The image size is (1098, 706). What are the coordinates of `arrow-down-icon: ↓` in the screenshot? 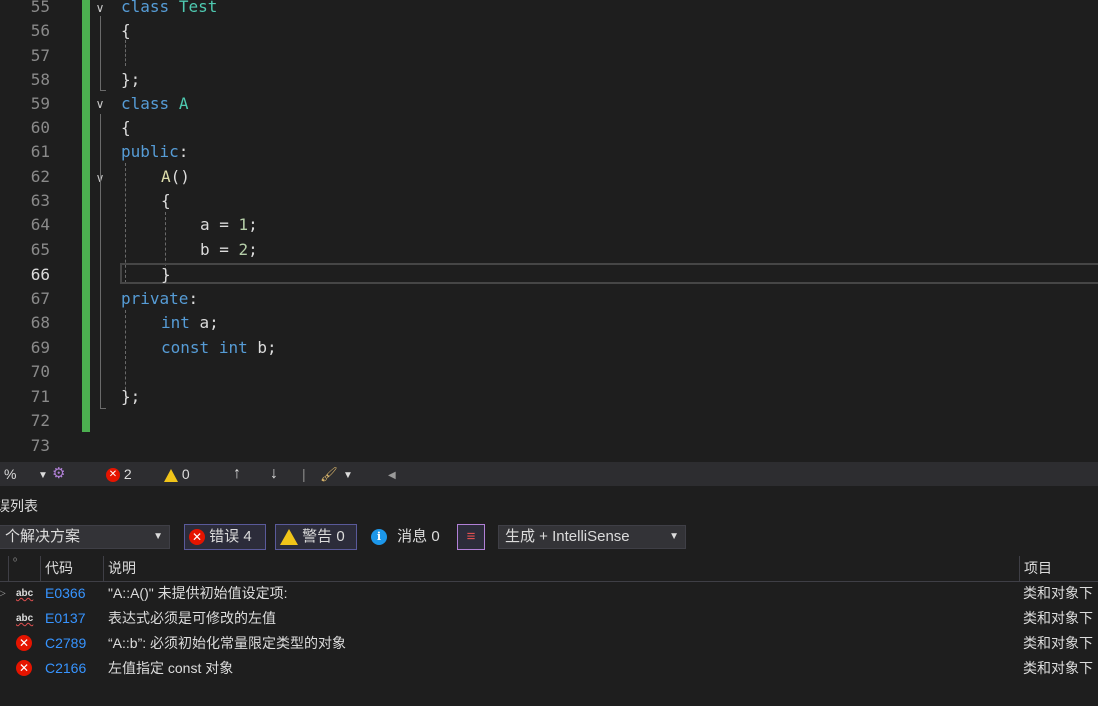 It's located at (274, 474).